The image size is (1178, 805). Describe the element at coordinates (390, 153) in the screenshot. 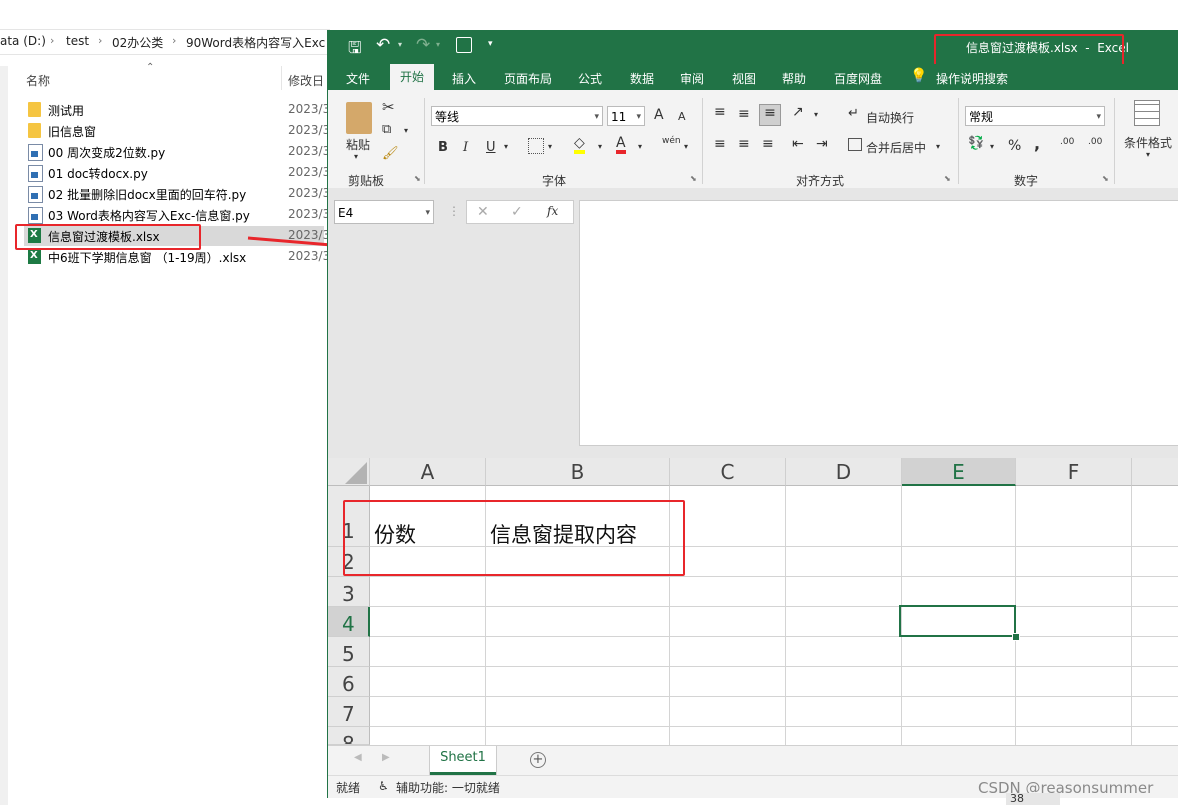

I see `format-painter-icon: 🖌` at that location.